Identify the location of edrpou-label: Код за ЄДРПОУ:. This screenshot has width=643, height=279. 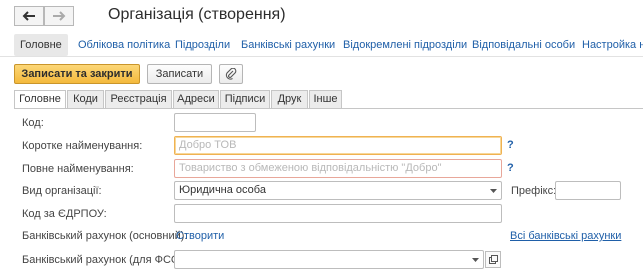
(64, 214).